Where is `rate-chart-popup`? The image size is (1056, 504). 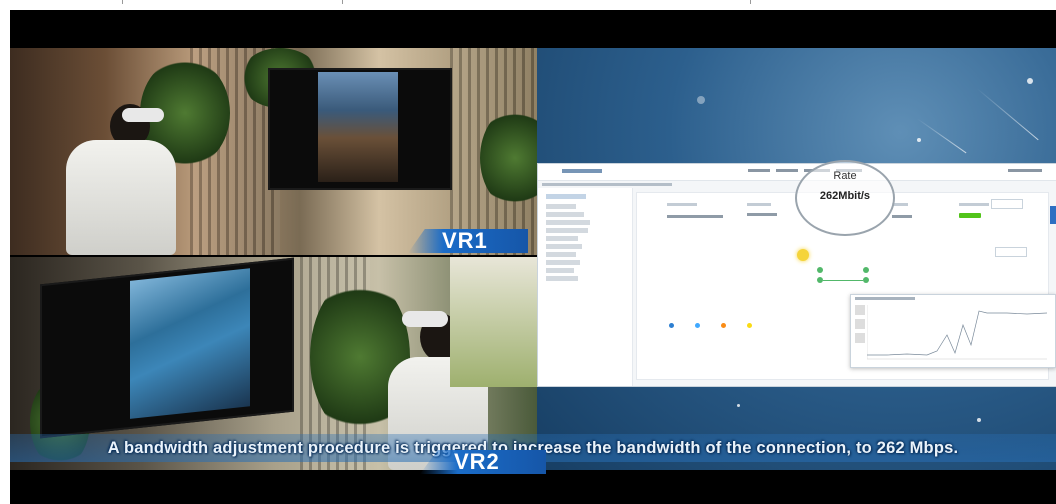
rate-chart-popup is located at coordinates (953, 331).